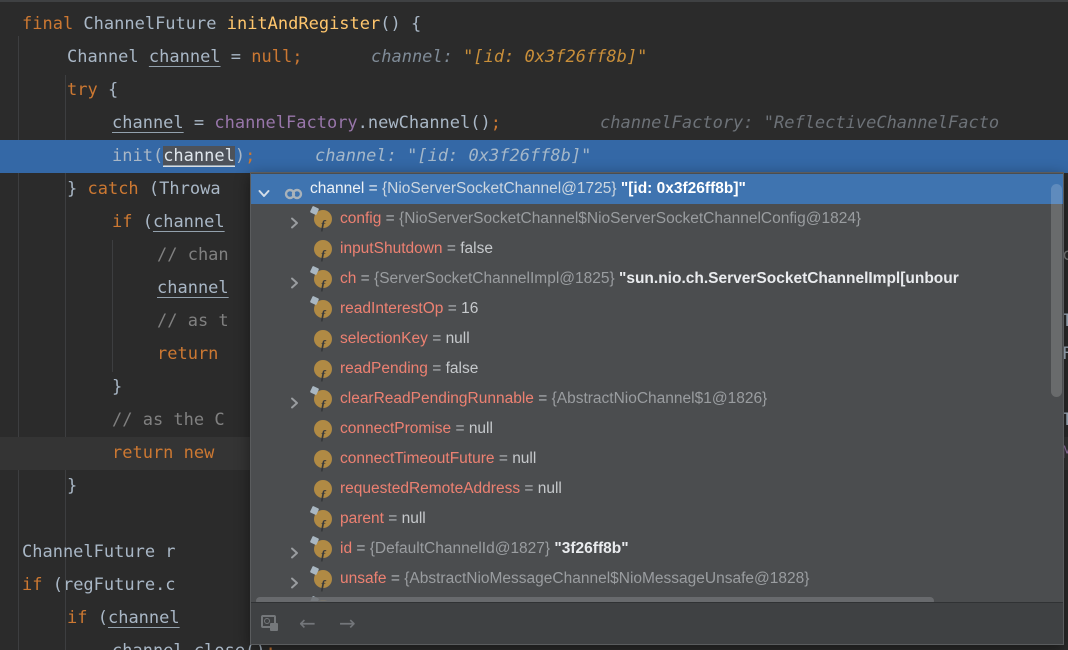 The width and height of the screenshot is (1068, 650). What do you see at coordinates (346, 548) in the screenshot?
I see `variable-name: id` at bounding box center [346, 548].